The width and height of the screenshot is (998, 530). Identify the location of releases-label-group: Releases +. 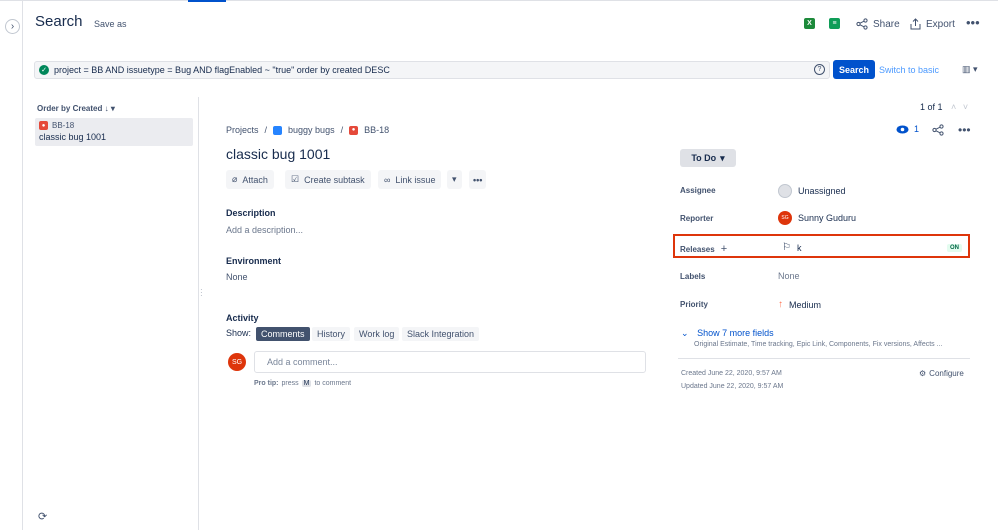
(703, 249).